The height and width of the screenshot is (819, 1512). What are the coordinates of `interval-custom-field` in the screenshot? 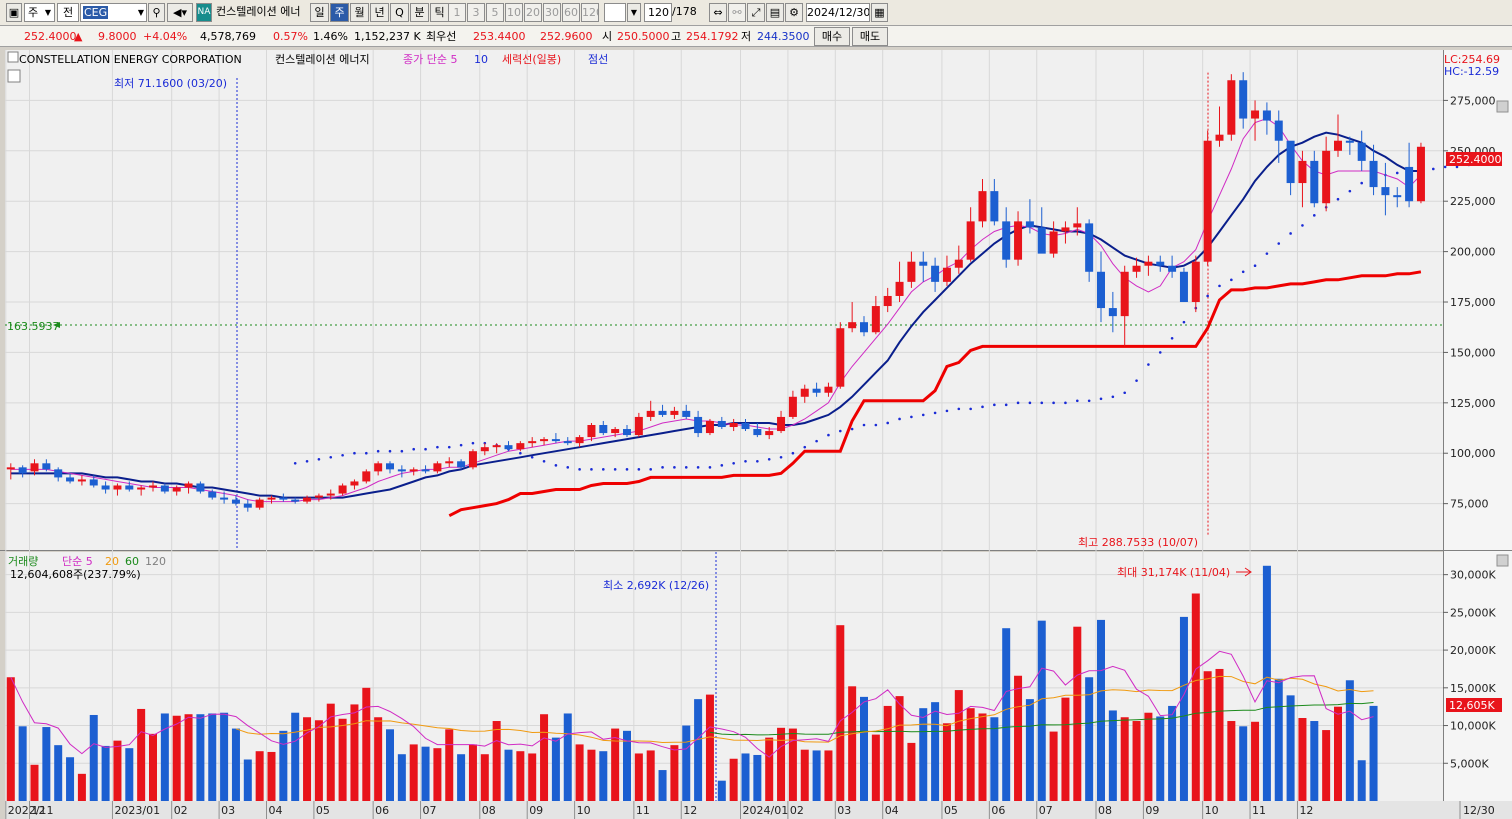 It's located at (615, 12).